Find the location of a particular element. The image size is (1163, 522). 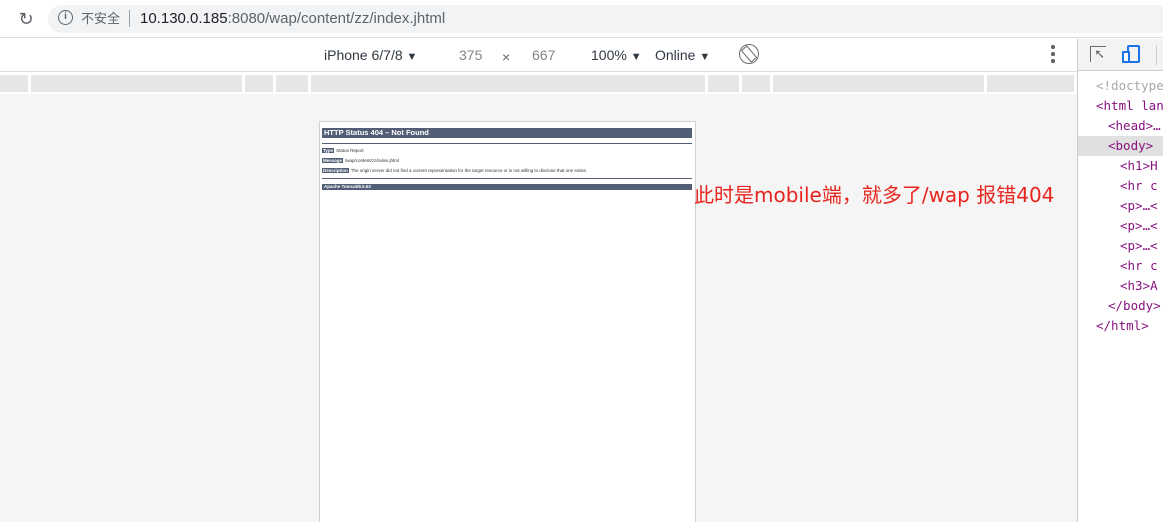

message-value: /wap/content/zz/index.jhtml is located at coordinates (372, 160).